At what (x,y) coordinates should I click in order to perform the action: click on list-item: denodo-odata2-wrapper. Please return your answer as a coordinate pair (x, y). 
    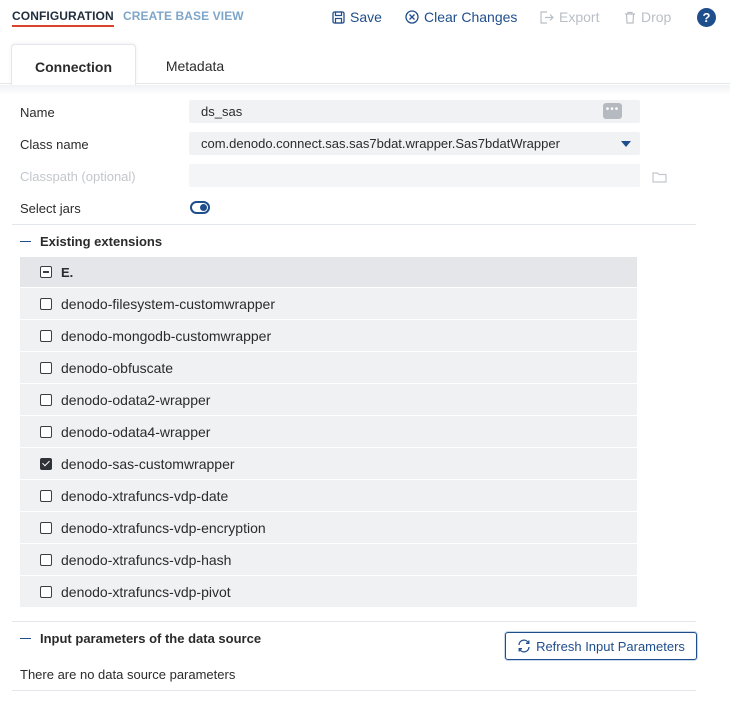
    Looking at the image, I should click on (328, 400).